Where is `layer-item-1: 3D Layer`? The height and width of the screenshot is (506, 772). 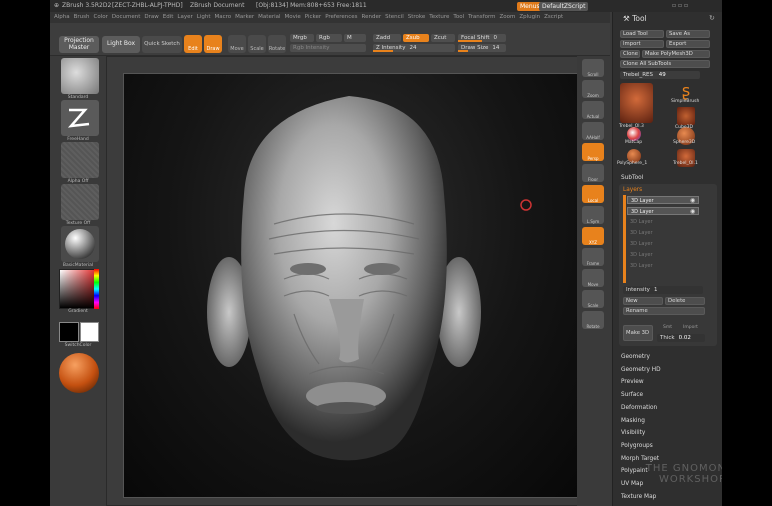
layer-item-1: 3D Layer is located at coordinates (663, 200).